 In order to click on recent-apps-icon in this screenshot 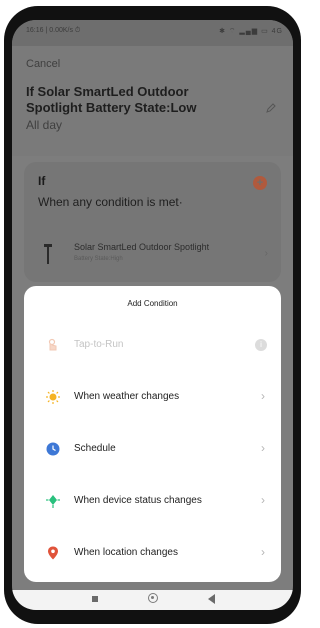, I will do `click(95, 599)`.